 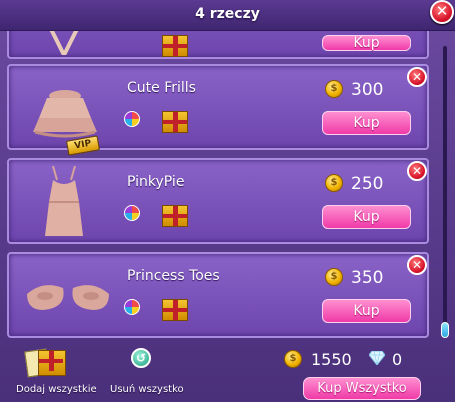 I want to click on cute-frills-image, so click(x=65, y=114).